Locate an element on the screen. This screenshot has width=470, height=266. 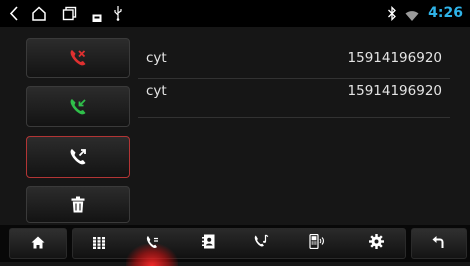
back-icon is located at coordinates (14, 15).